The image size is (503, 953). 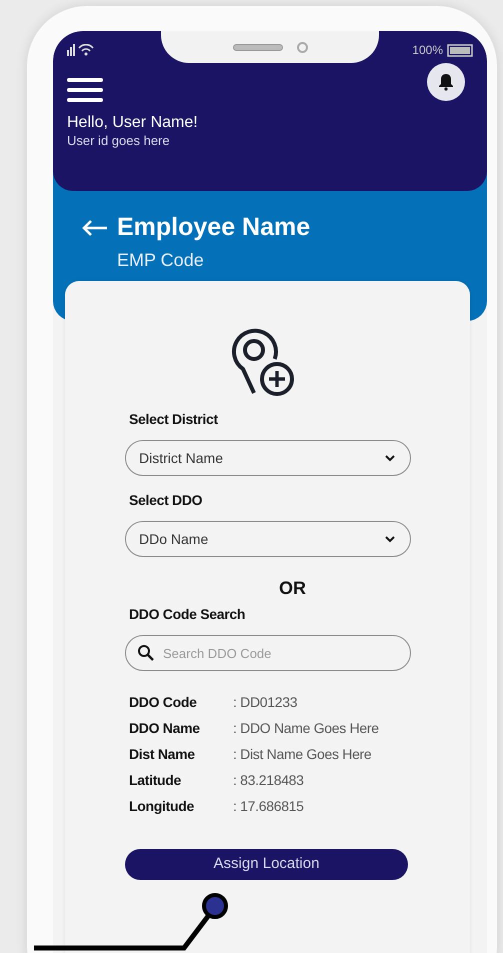 What do you see at coordinates (268, 806) in the screenshot?
I see `detail-value: : 17.686815` at bounding box center [268, 806].